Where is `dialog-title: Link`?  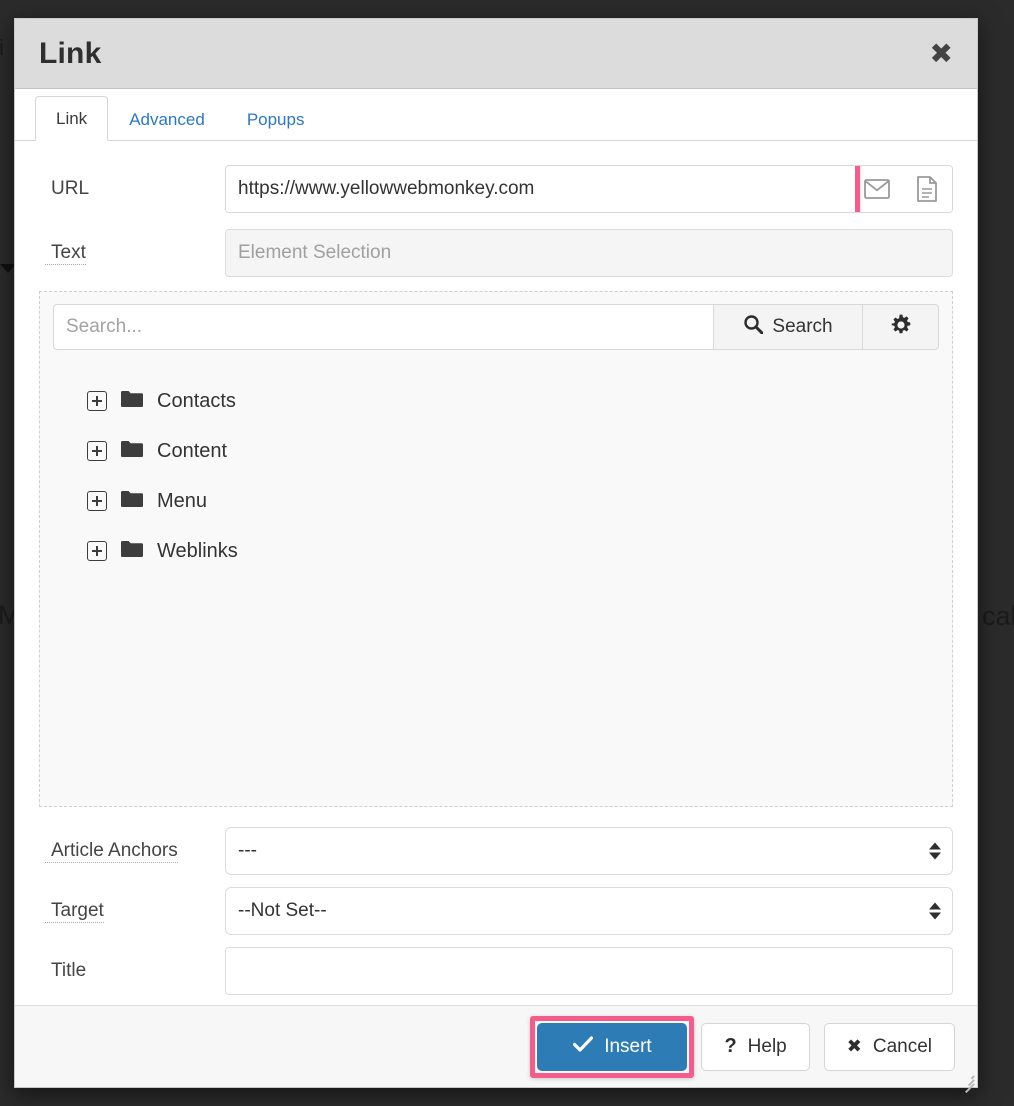 dialog-title: Link is located at coordinates (70, 53).